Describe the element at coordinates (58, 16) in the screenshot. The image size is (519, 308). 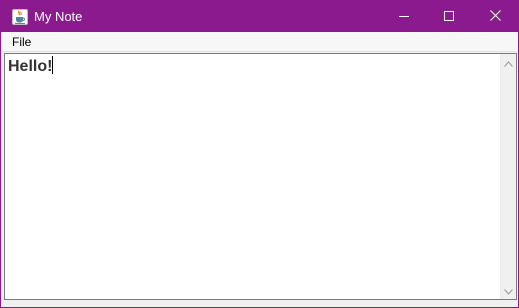
I see `window-title: My Note` at that location.